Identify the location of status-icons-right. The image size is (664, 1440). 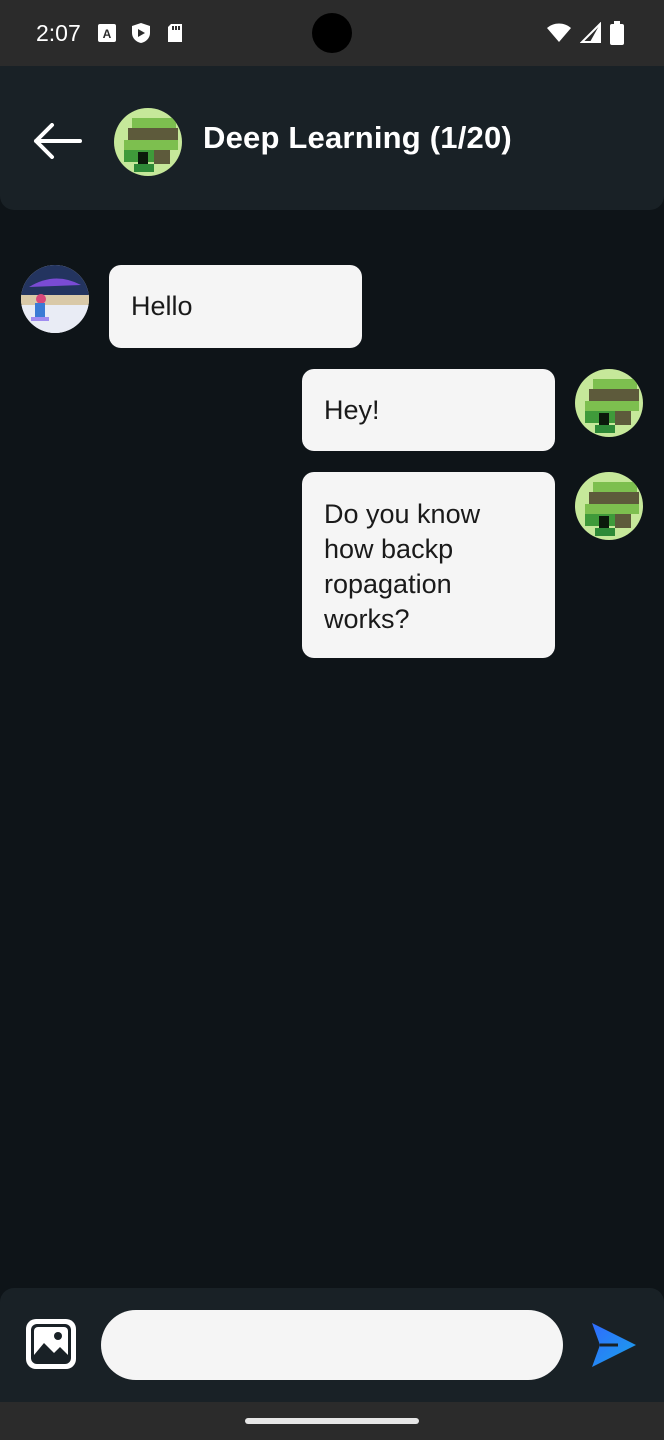
(585, 35).